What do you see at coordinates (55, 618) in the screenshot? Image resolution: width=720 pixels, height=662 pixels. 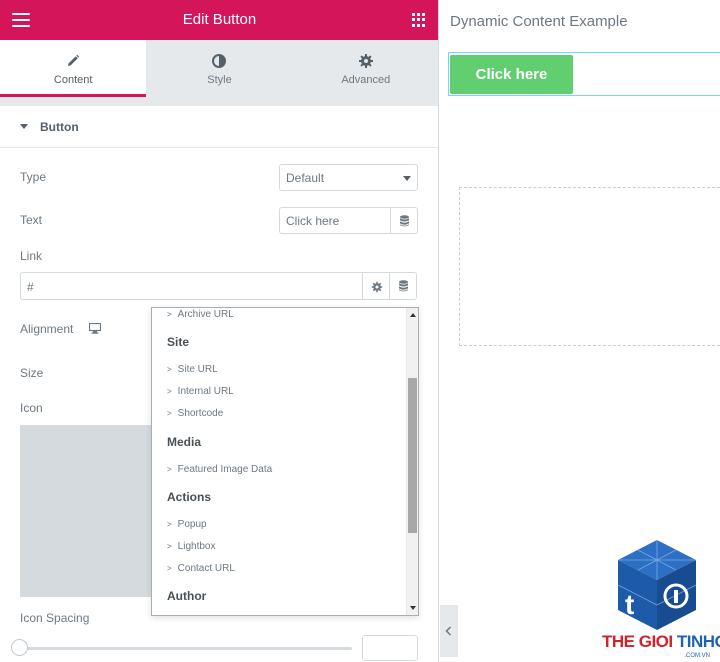 I see `icon-spacing-label: Icon Spacing` at bounding box center [55, 618].